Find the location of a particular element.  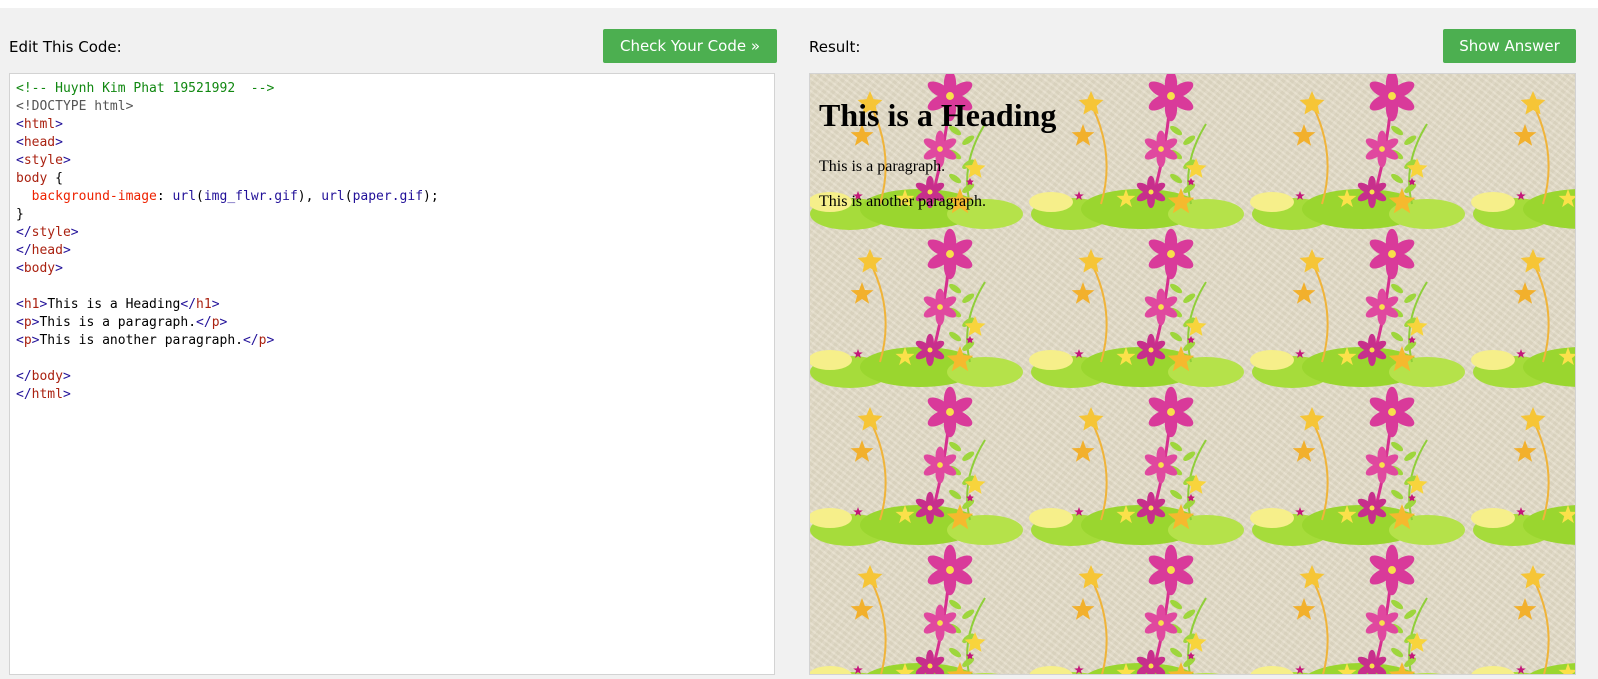

code-line: </style> is located at coordinates (392, 233).